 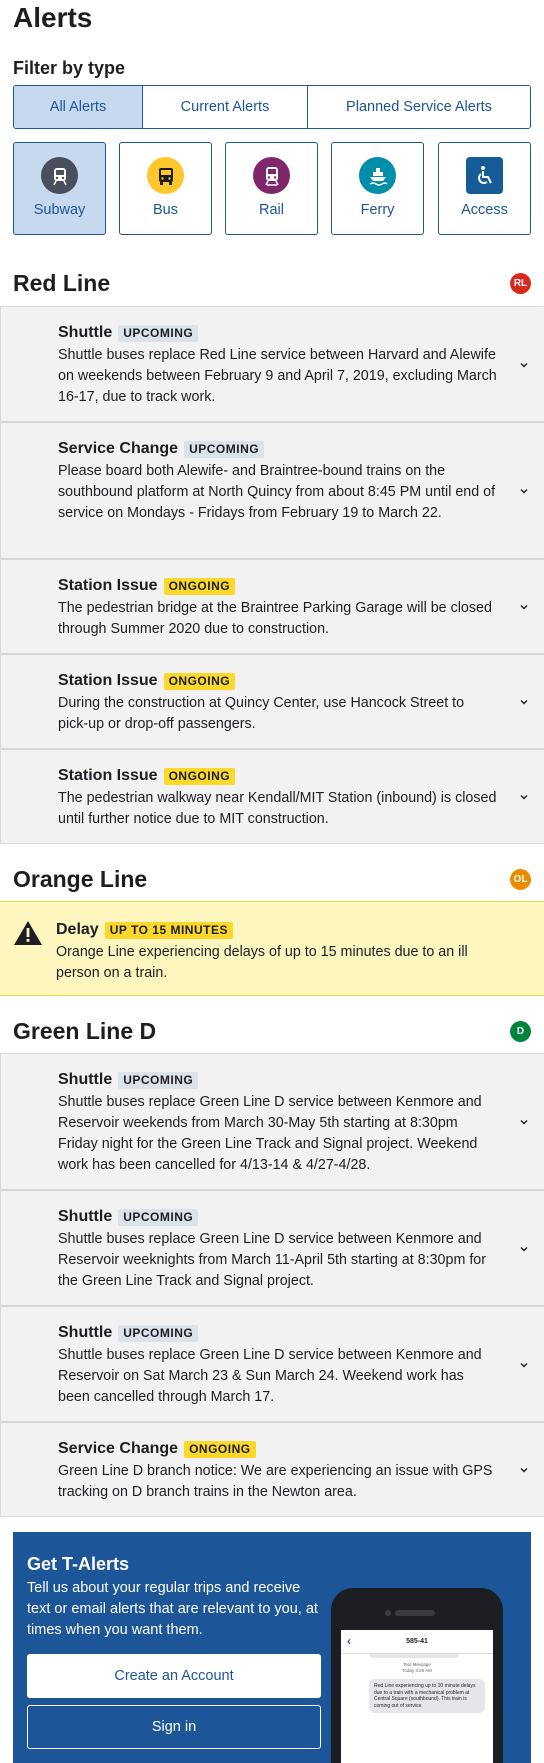 What do you see at coordinates (174, 1676) in the screenshot?
I see `create-account-button: Create an Account` at bounding box center [174, 1676].